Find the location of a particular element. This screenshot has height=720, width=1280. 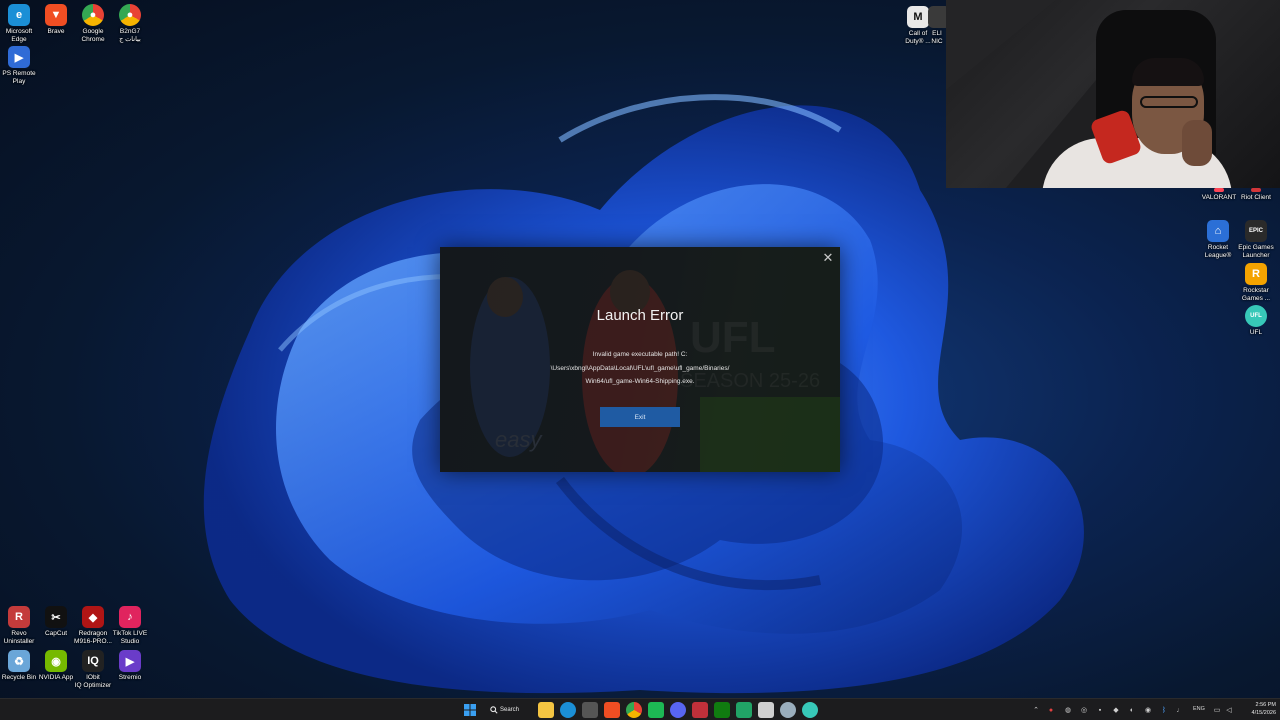

search-label: Search is located at coordinates (510, 710).